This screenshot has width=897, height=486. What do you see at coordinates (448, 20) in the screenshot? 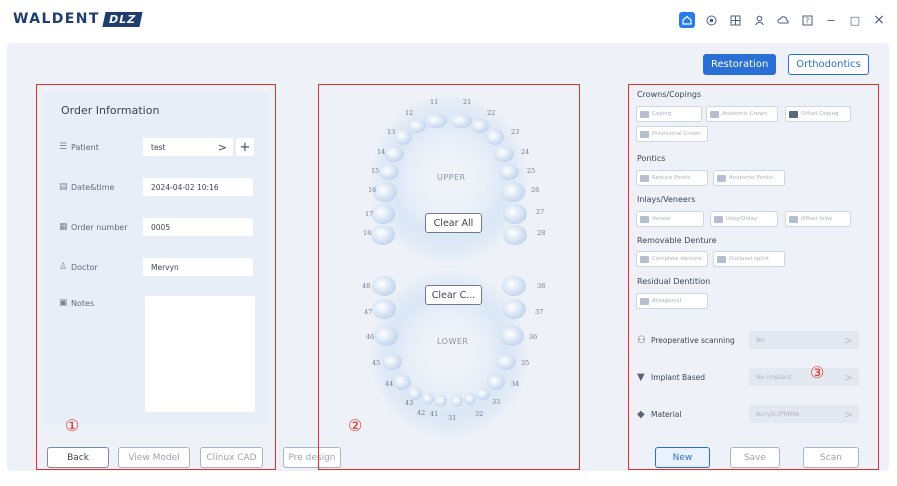
I see `title-bar: WALDENT DLZ ? − □ ×` at bounding box center [448, 20].